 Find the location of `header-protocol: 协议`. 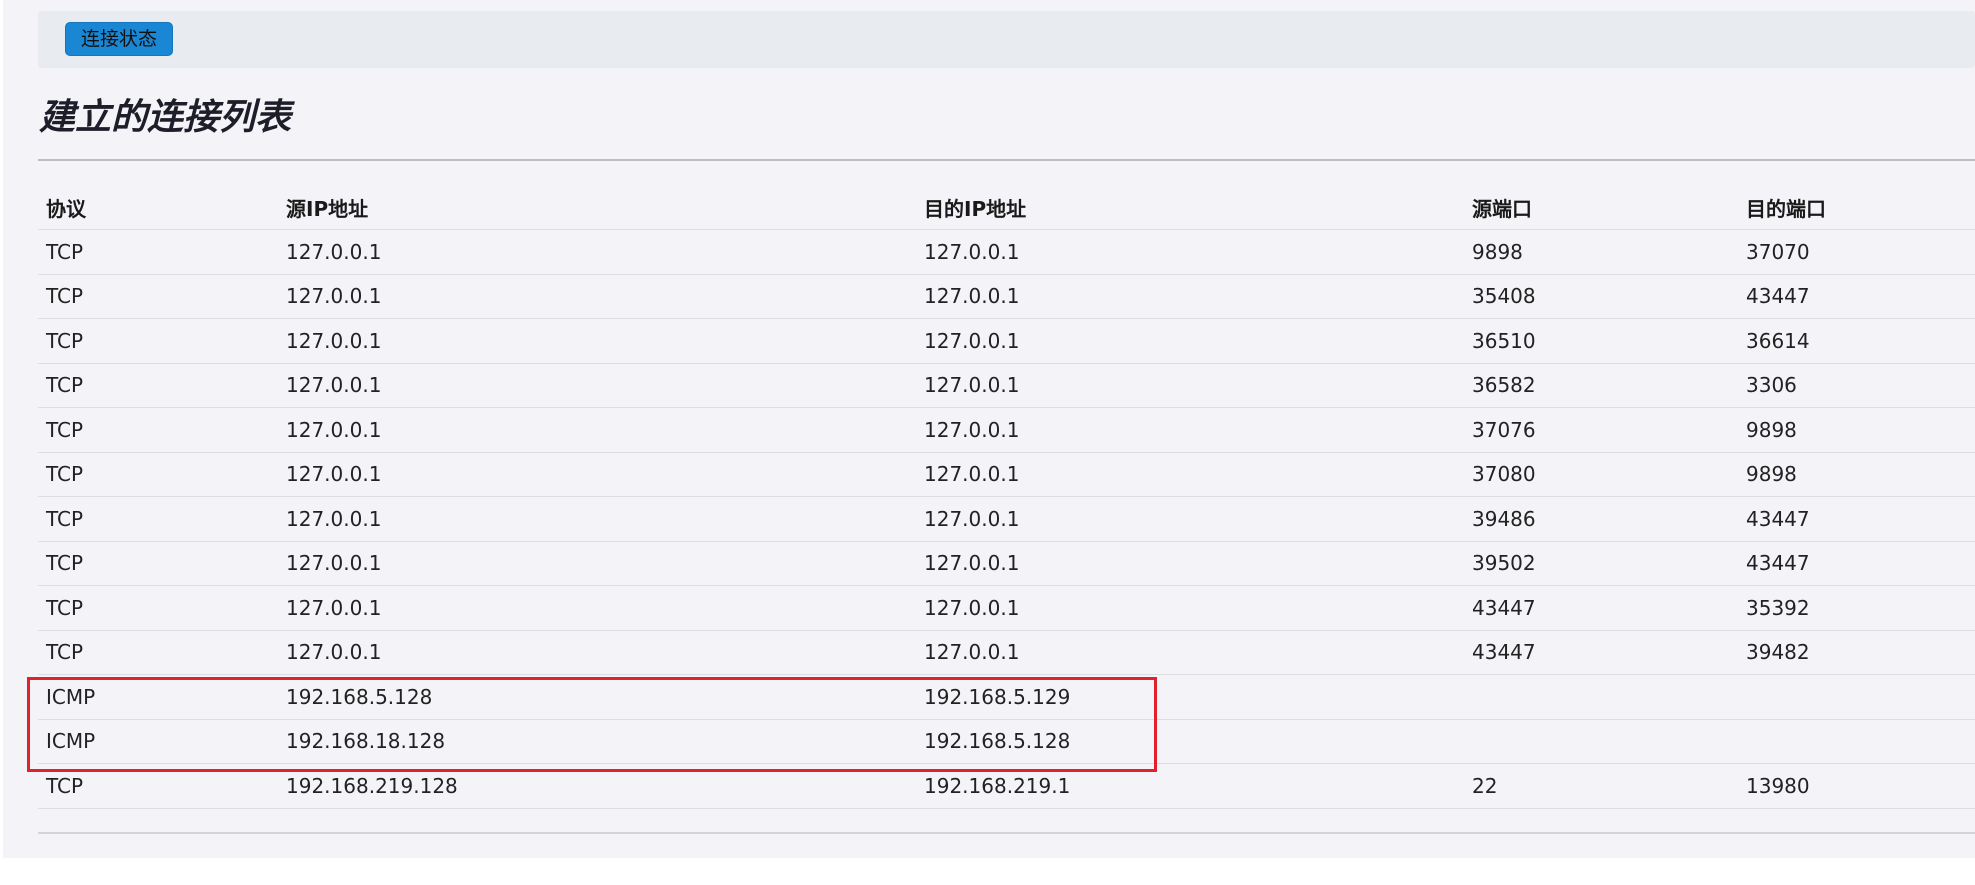

header-protocol: 协议 is located at coordinates (158, 208).